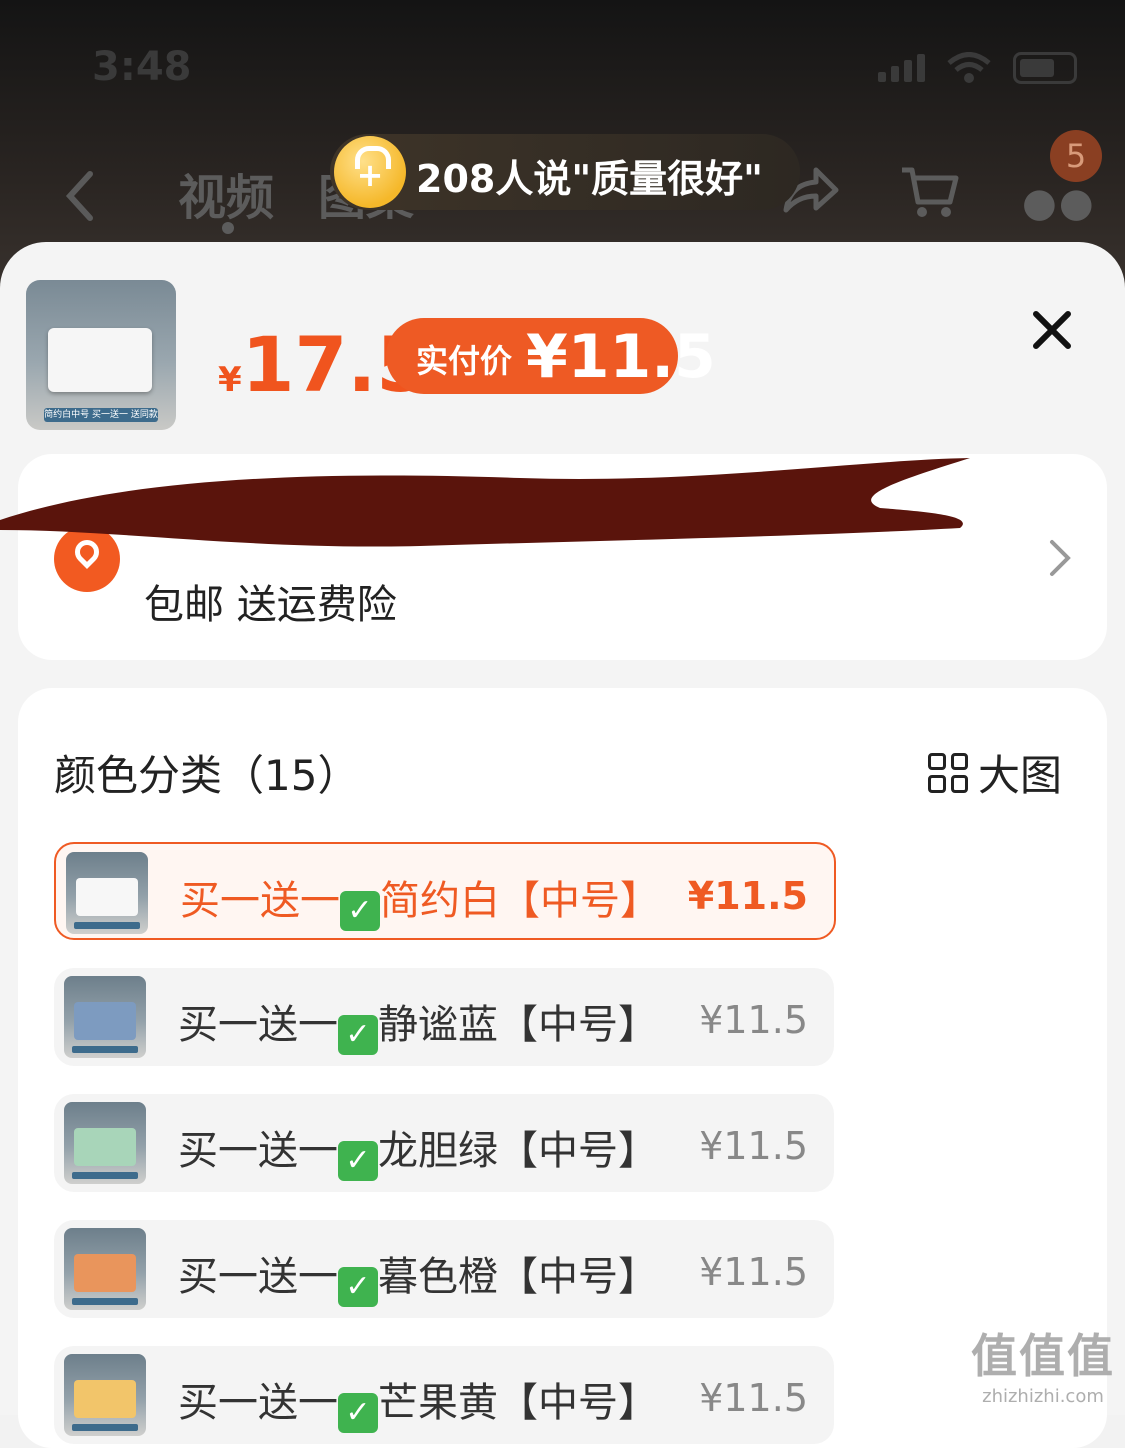  I want to click on sku-option: 买一送一 ✓ 芒果黄【中号】 ¥11.5, so click(444, 1395).